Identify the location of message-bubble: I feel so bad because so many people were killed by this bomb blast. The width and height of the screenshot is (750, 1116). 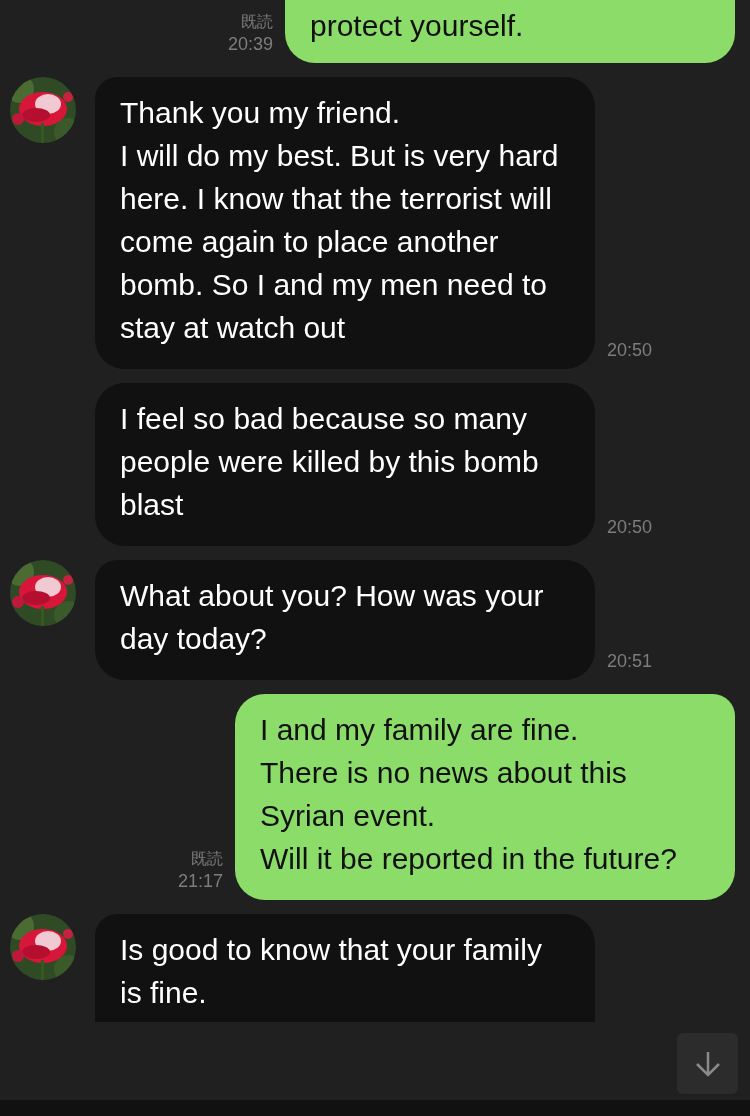
(345, 464).